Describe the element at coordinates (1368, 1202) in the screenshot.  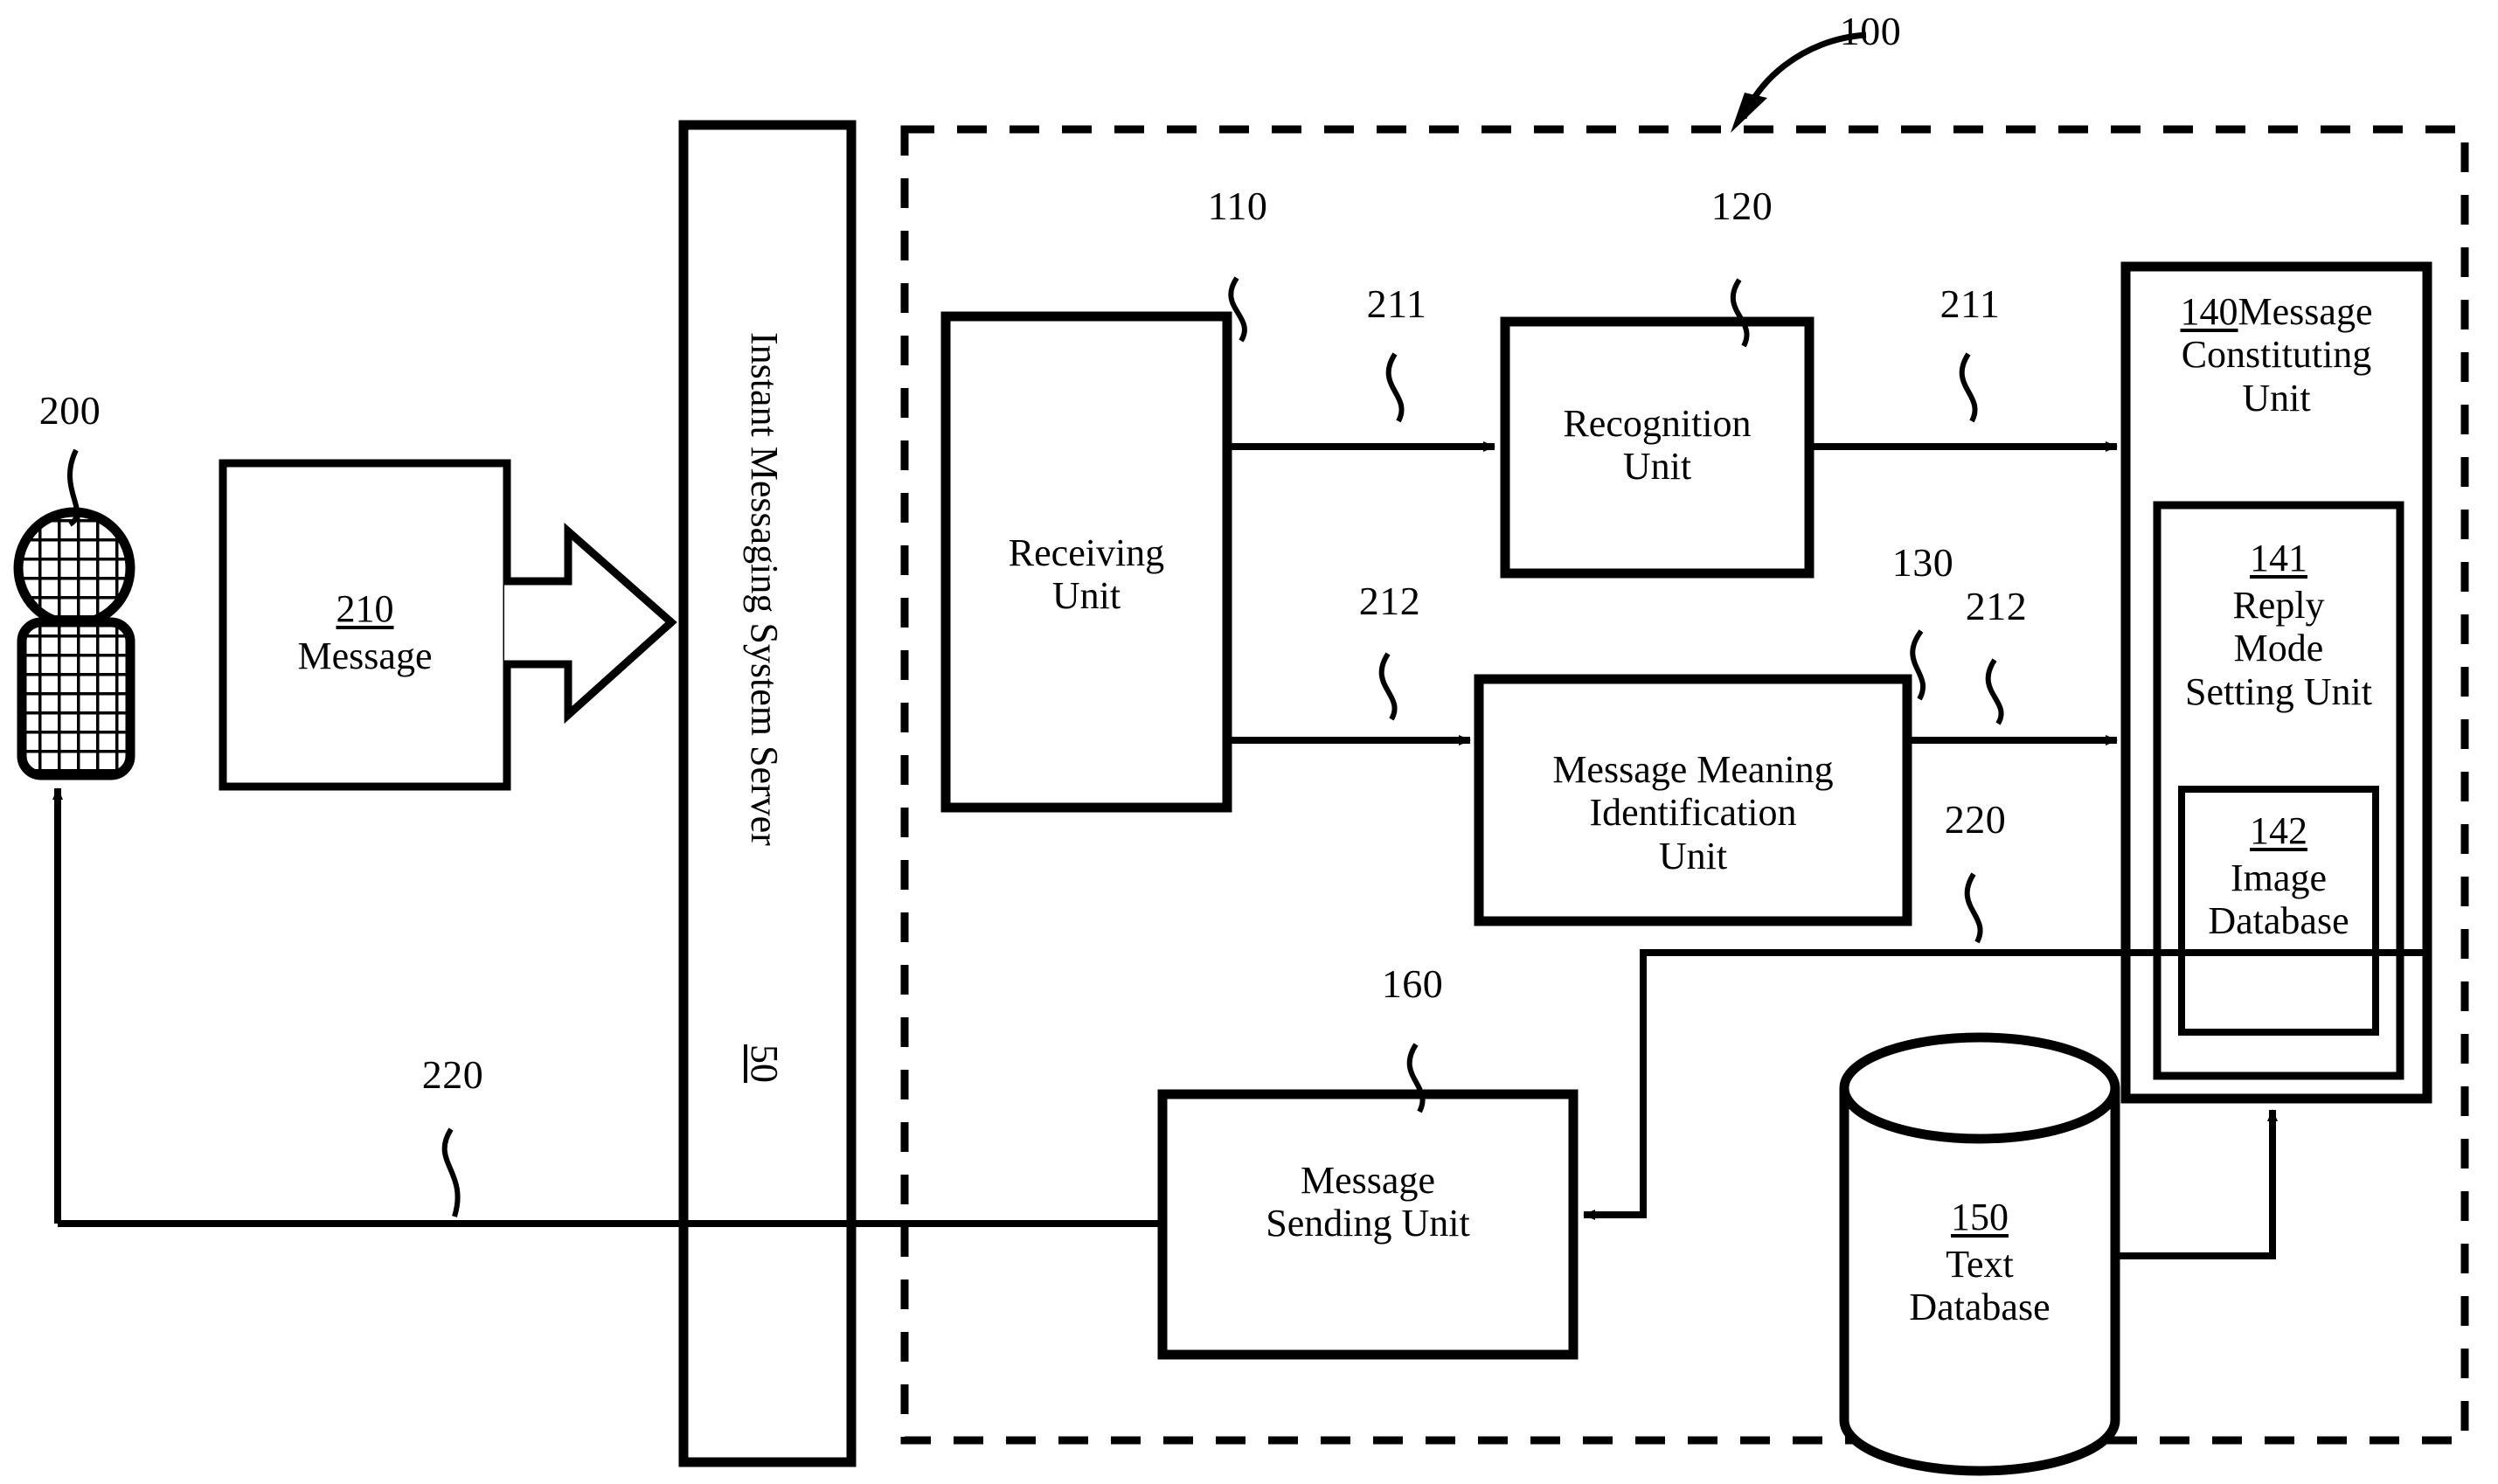
I see `sending-unit-label: Message Sending Unit` at that location.